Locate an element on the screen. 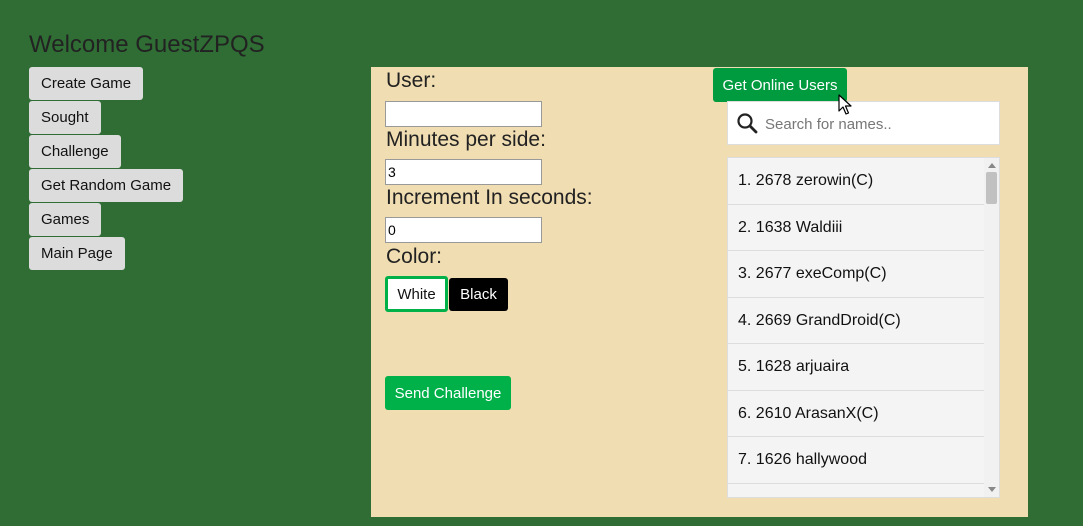 This screenshot has height=526, width=1083. sought-button: Sought is located at coordinates (65, 117).